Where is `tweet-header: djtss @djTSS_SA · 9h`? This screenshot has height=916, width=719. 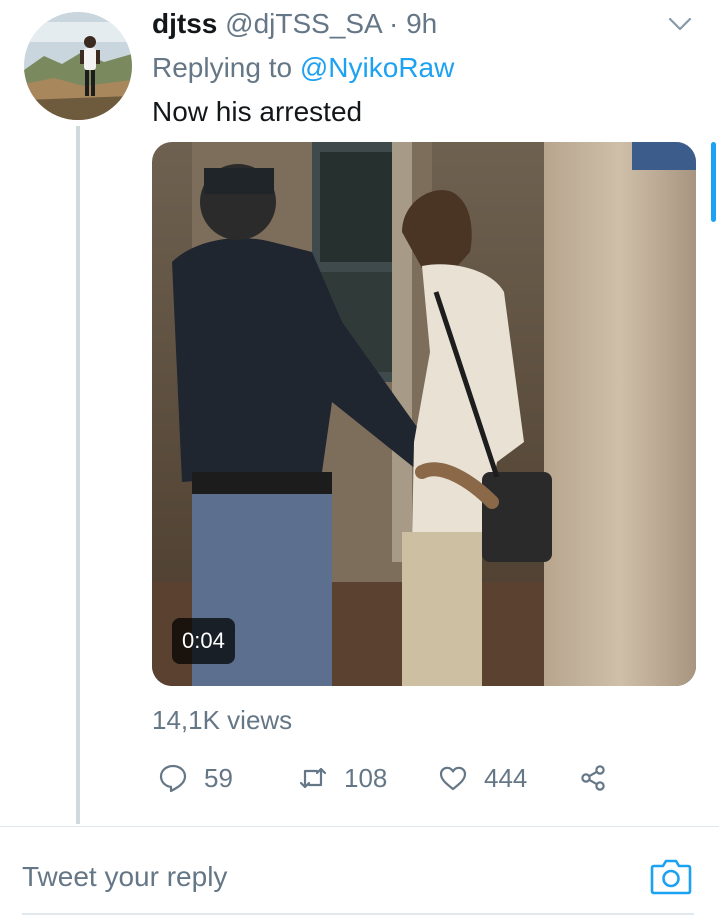
tweet-header: djtss @djTSS_SA · 9h is located at coordinates (294, 24).